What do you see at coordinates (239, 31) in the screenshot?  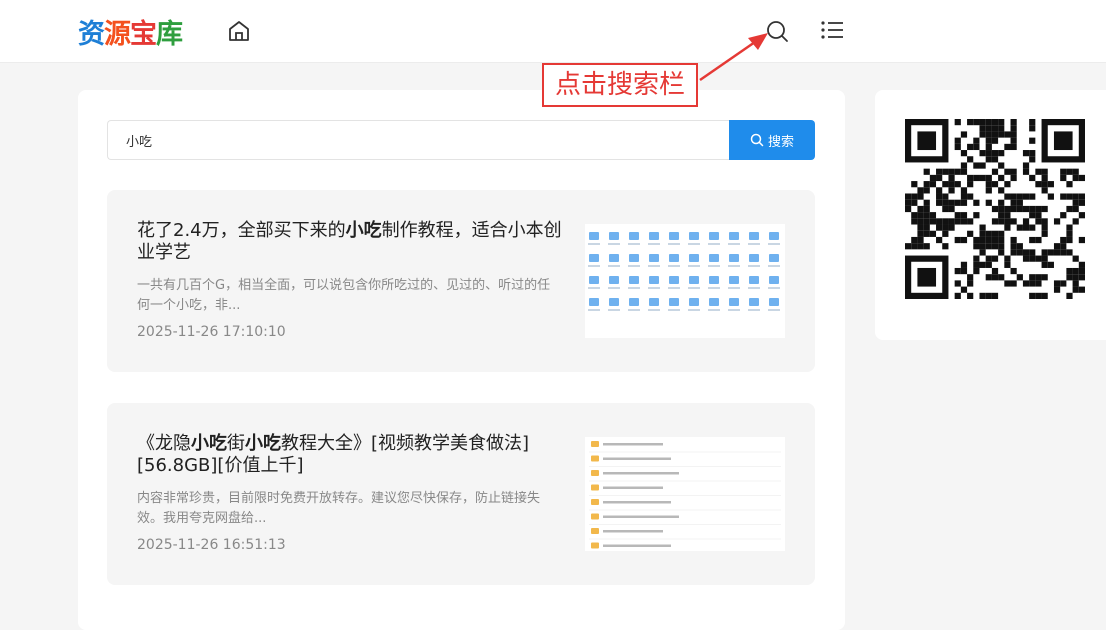 I see `home-button` at bounding box center [239, 31].